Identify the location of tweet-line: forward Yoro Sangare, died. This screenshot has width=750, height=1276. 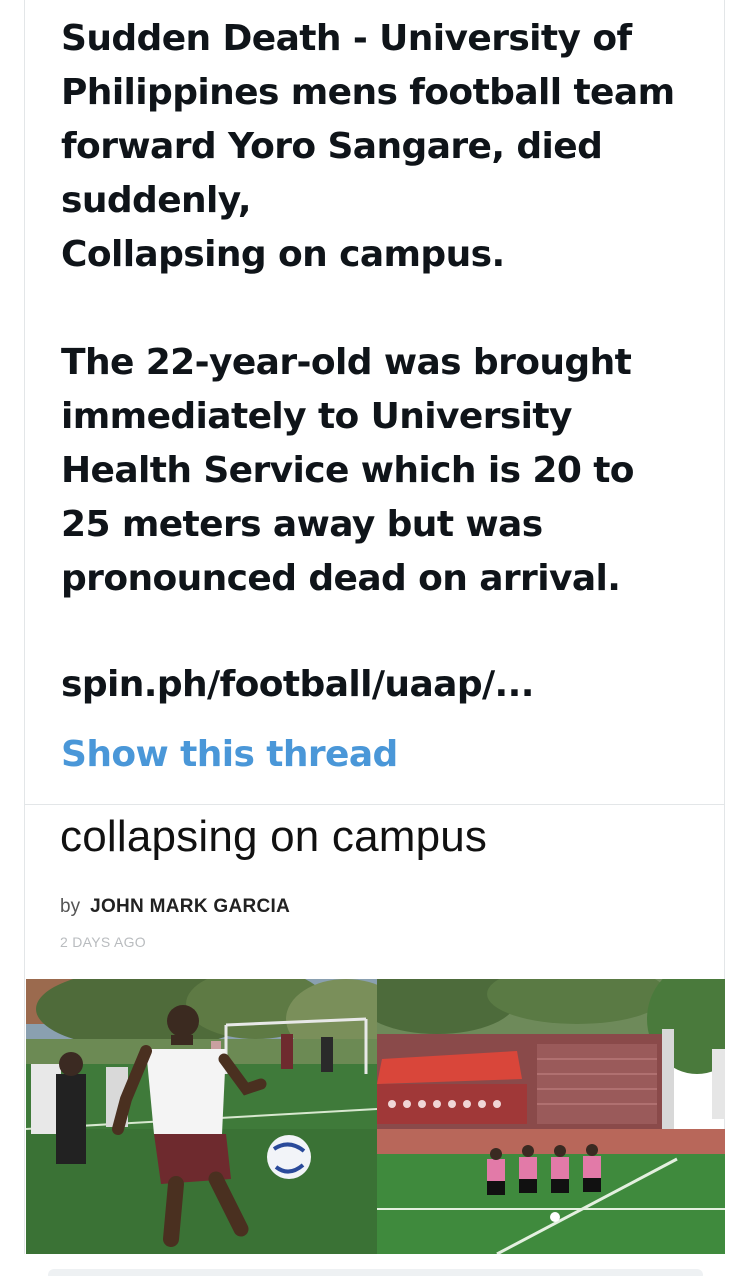
(332, 146).